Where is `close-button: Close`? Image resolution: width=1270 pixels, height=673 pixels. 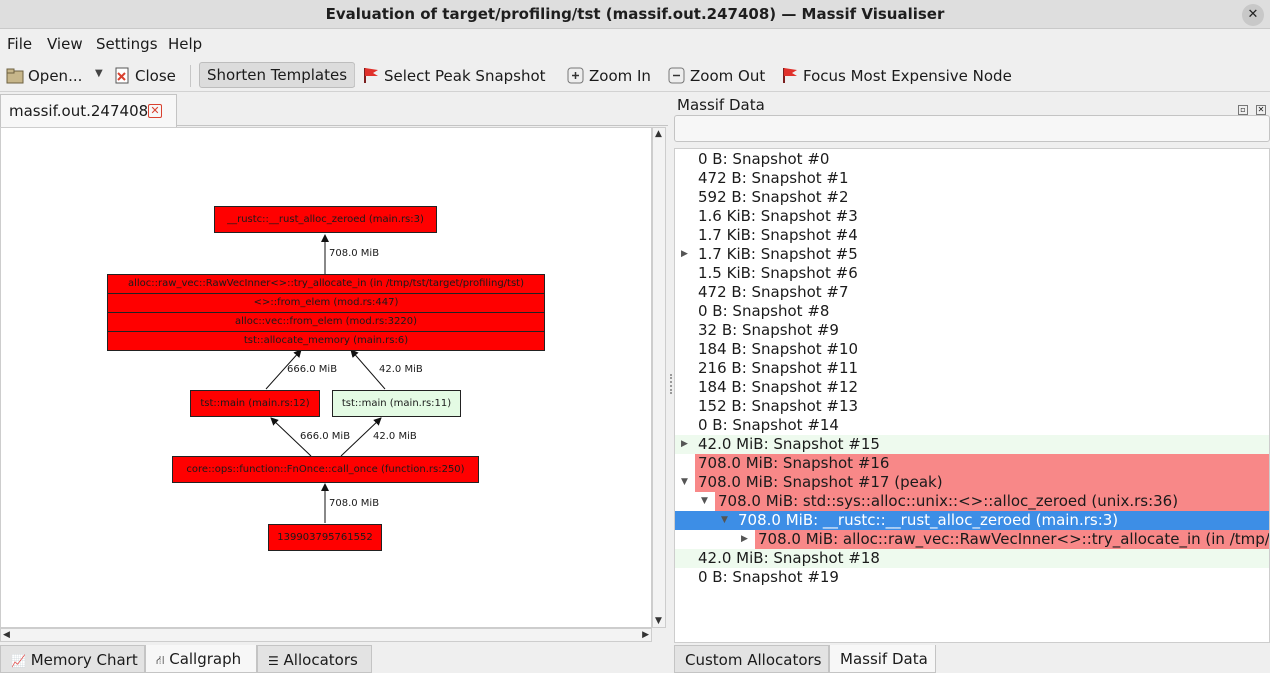 close-button: Close is located at coordinates (155, 76).